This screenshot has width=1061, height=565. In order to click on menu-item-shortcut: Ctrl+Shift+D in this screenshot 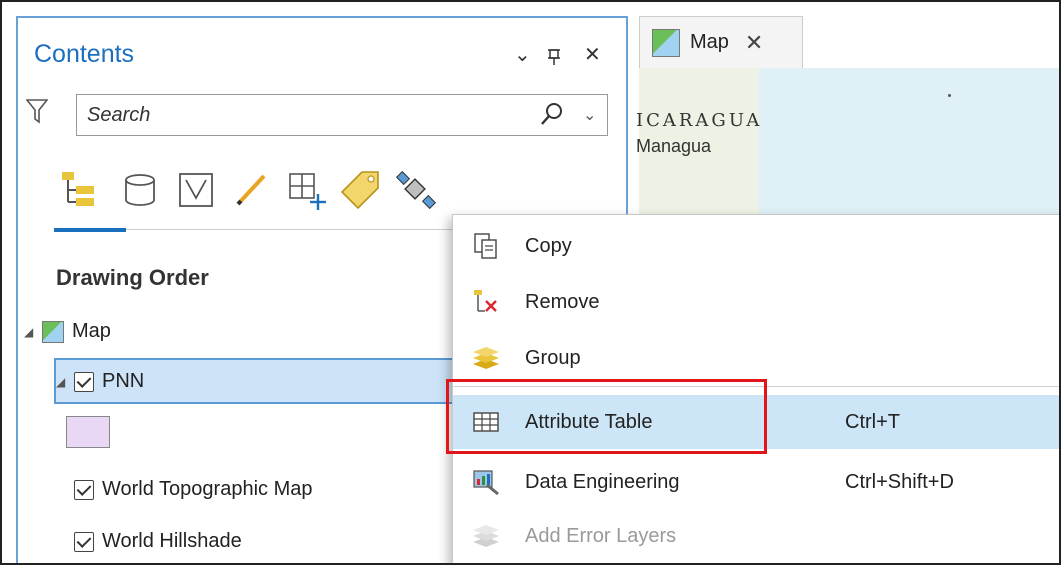, I will do `click(899, 481)`.